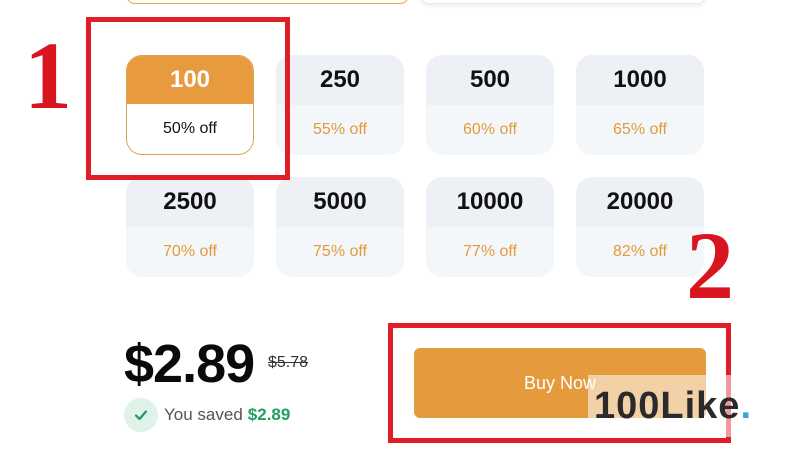 This screenshot has width=797, height=459. Describe the element at coordinates (269, 414) in the screenshot. I see `savings-amount: $2.89` at that location.